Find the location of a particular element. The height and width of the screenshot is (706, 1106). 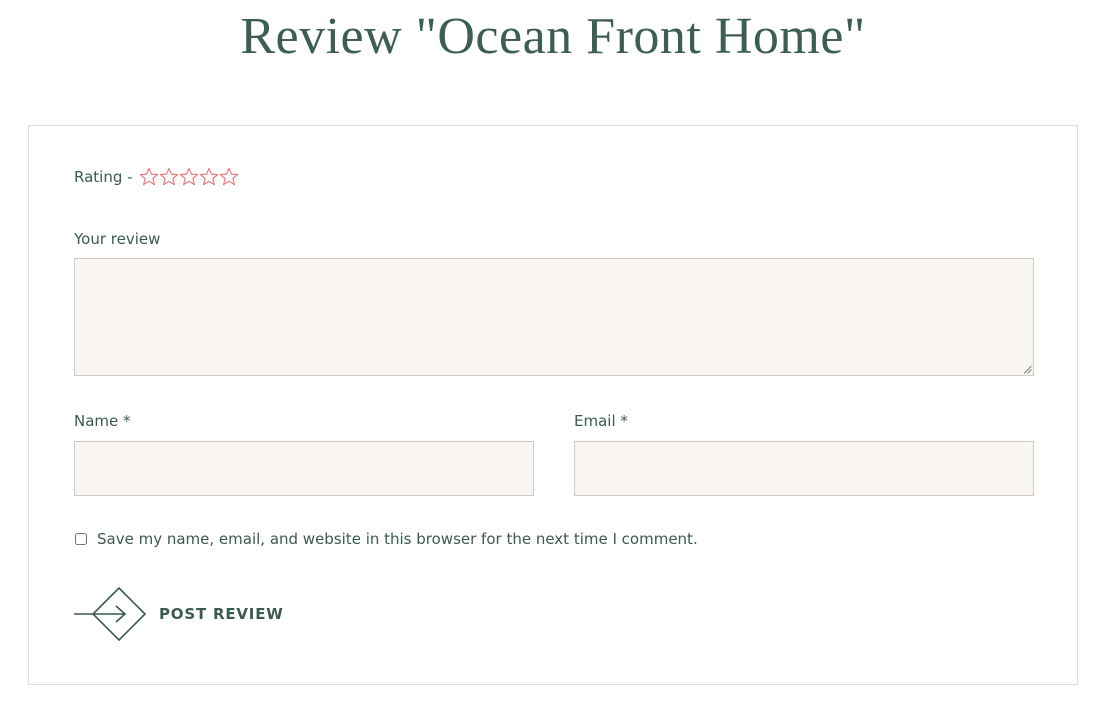

email-input is located at coordinates (804, 468).